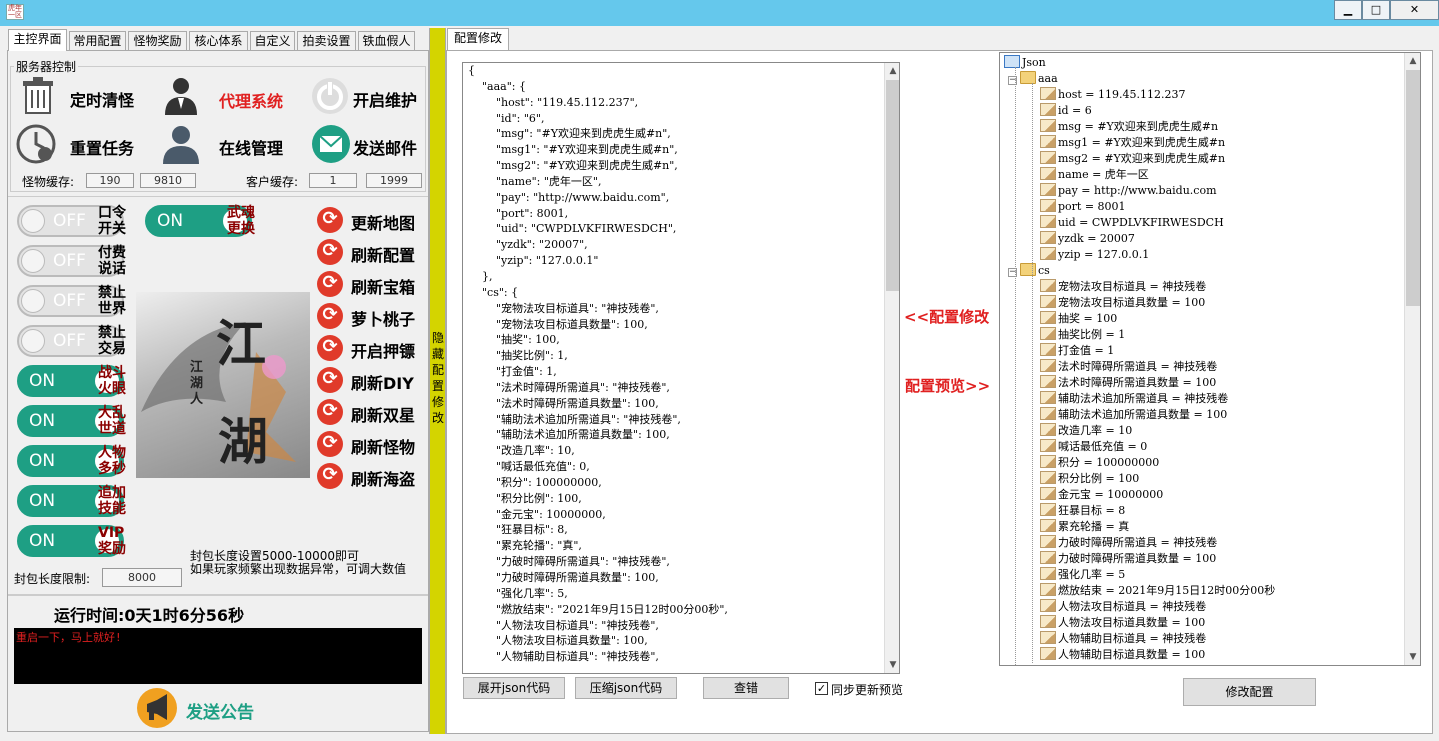 The height and width of the screenshot is (741, 1439). Describe the element at coordinates (891, 368) in the screenshot. I see `code-scrollbar: ▲ ▼` at that location.